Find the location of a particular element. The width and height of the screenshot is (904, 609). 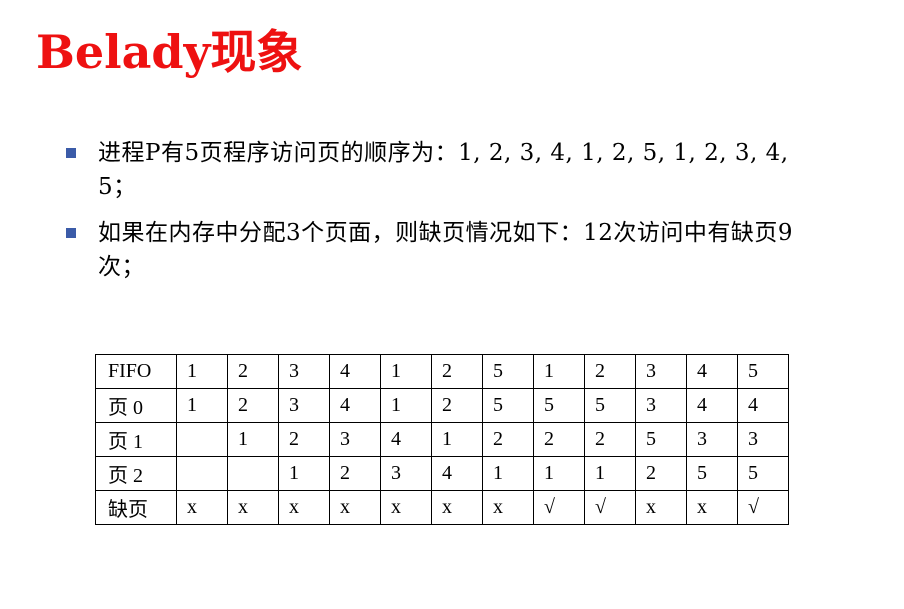

row-header: FIFO is located at coordinates (136, 371).